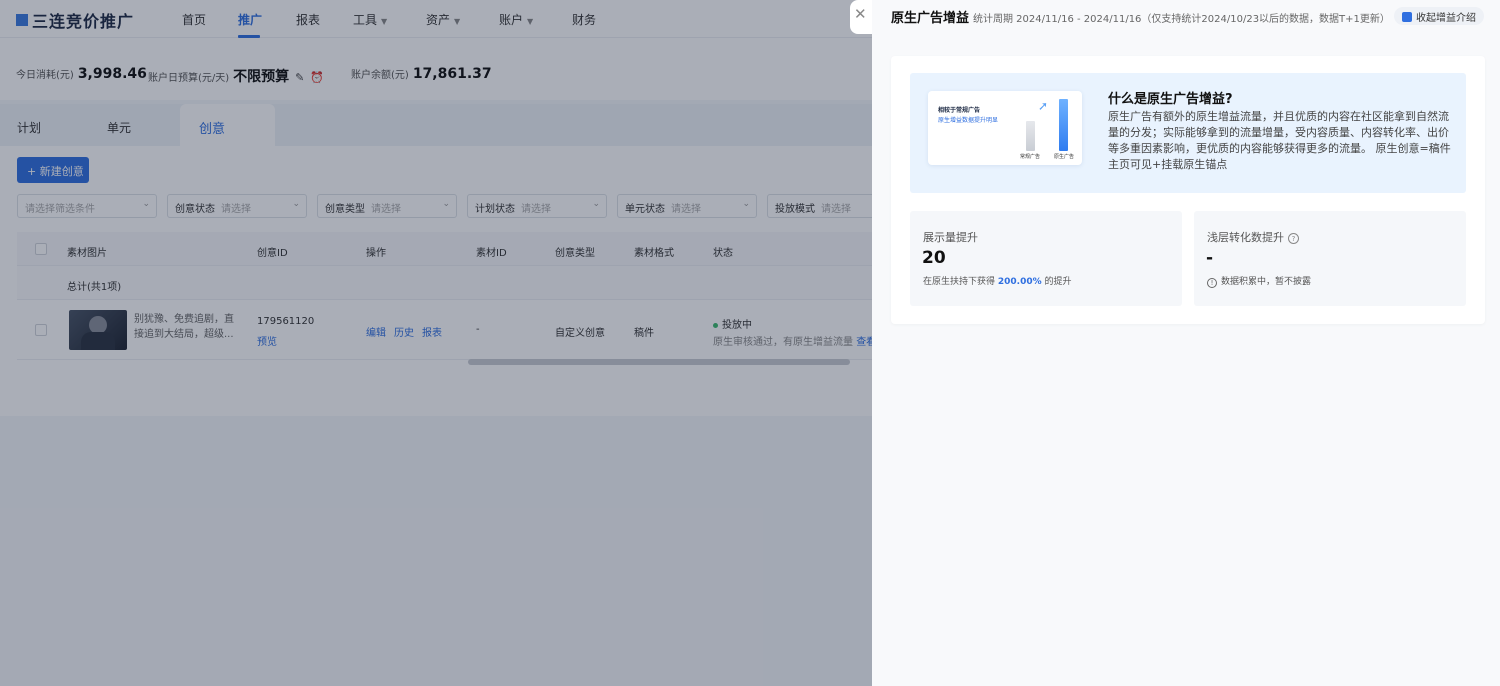 The width and height of the screenshot is (1500, 686). I want to click on metric-impression-gain: 展示量提升 20 在原生扶持下获得 200.00% 的提升, so click(1046, 258).